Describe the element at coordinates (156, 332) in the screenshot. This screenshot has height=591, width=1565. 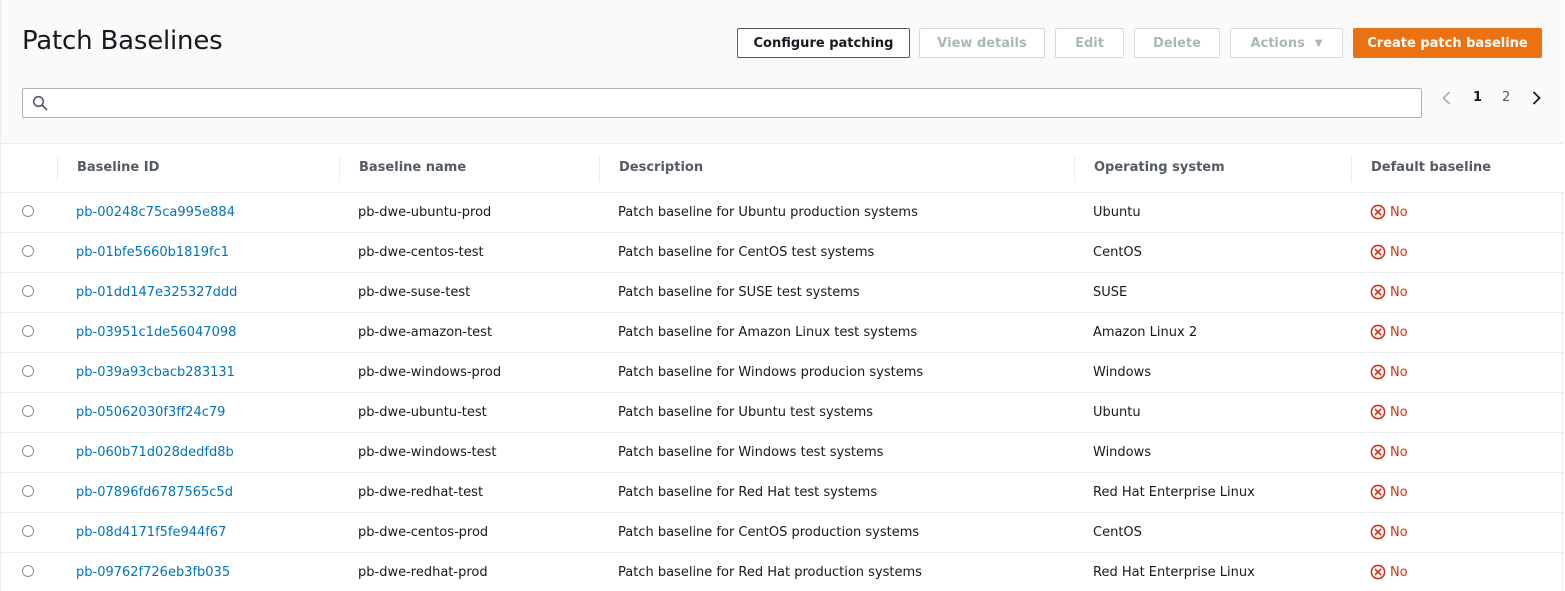
I see `baseline-id-link: pb-03951c1de56047098` at that location.